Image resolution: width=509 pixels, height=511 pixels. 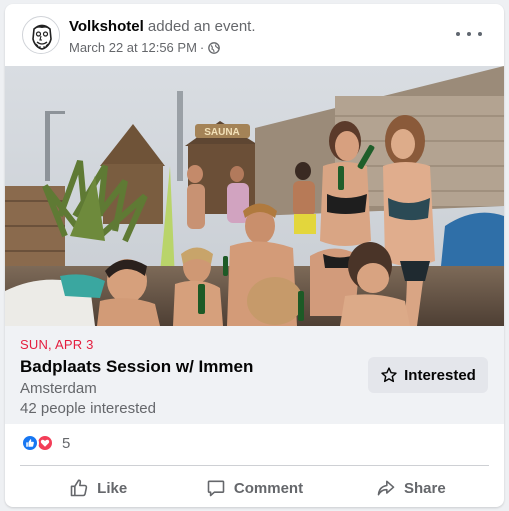 I want to click on star-icon, so click(x=389, y=375).